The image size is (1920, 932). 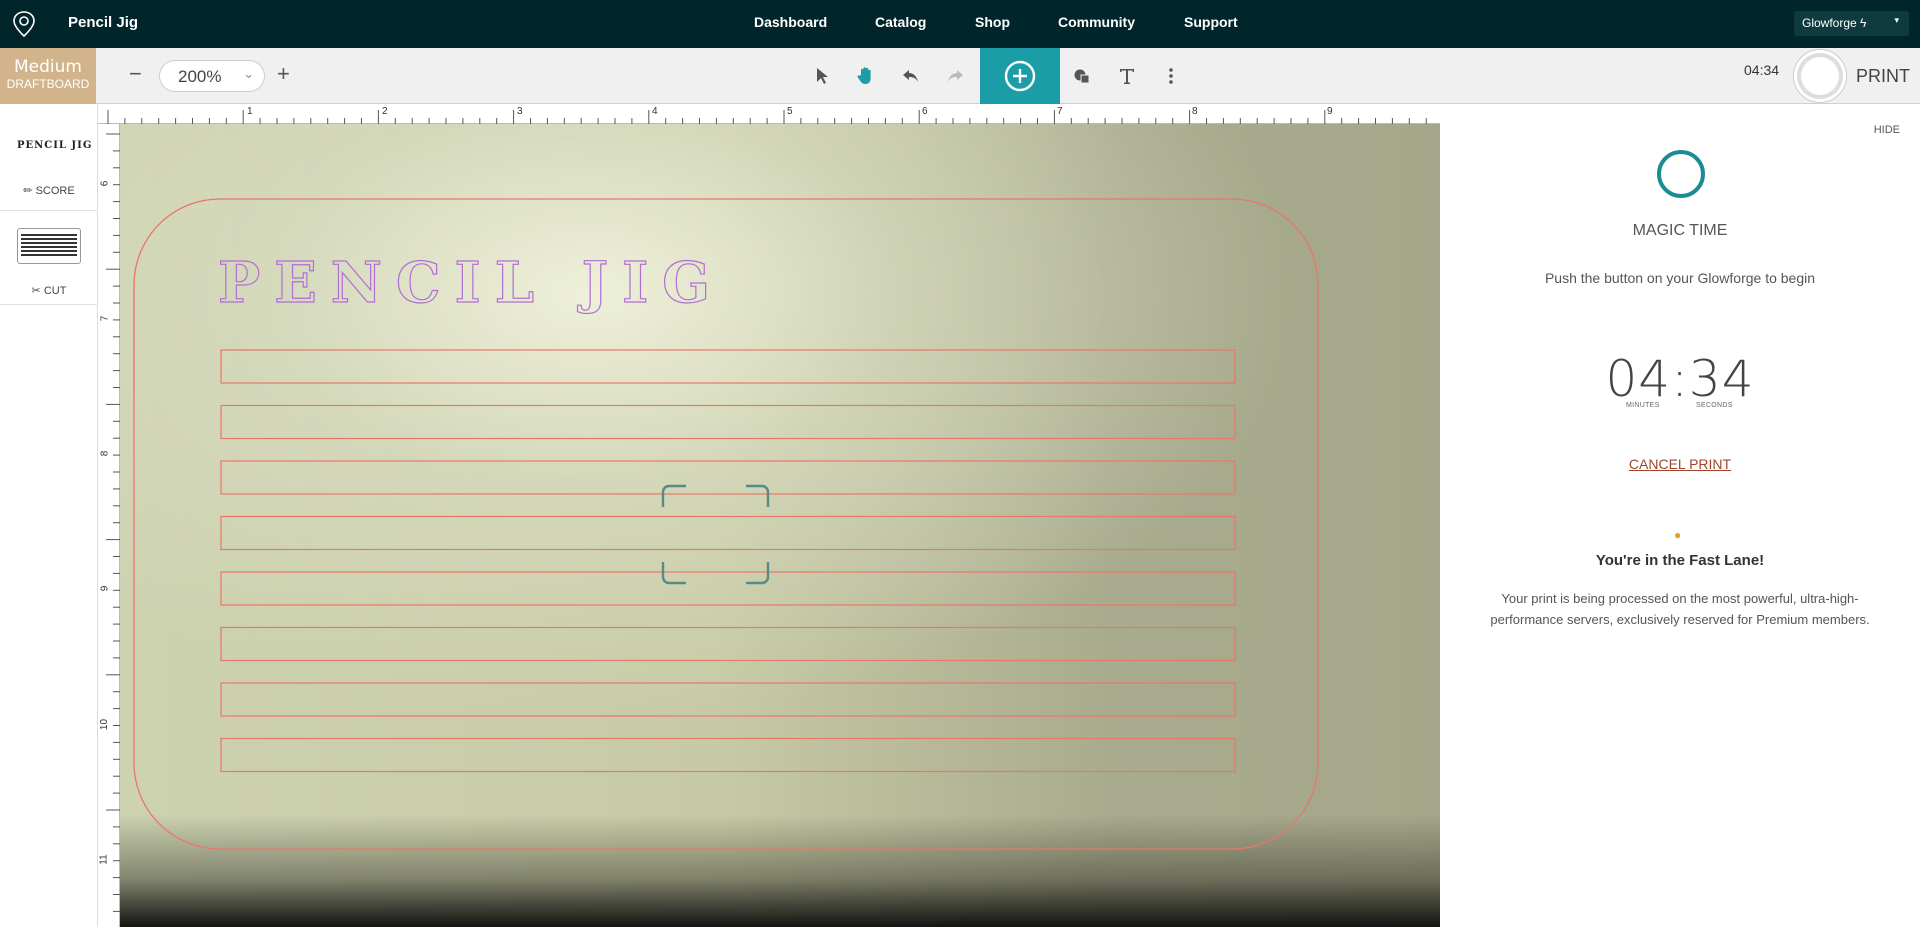 I want to click on pointer-icon, so click(x=823, y=76).